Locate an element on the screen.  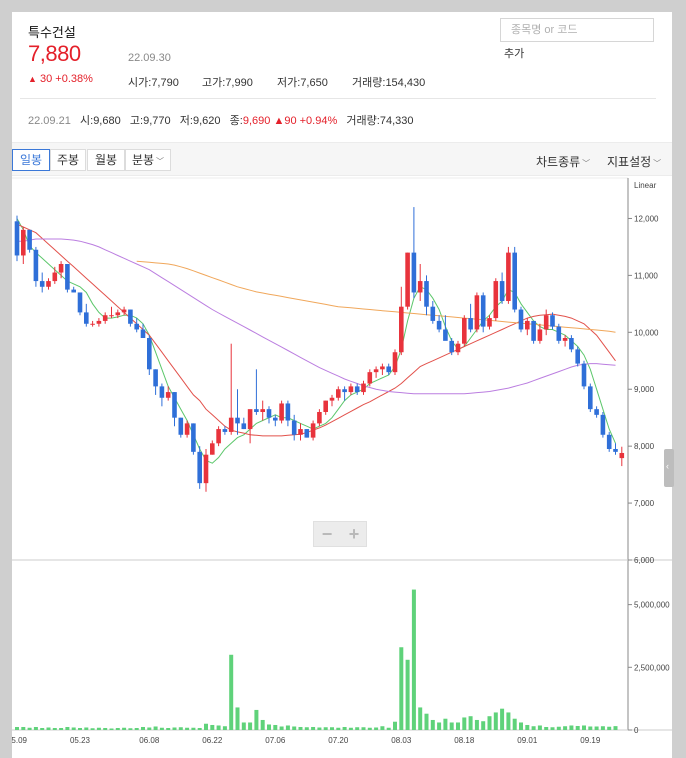
date-tick-label: 07.20 is located at coordinates (338, 740).